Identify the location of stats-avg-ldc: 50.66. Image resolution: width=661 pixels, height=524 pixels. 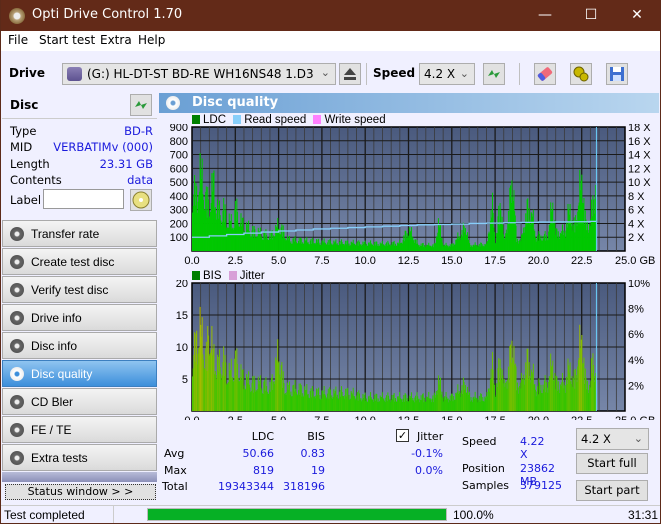
(258, 453).